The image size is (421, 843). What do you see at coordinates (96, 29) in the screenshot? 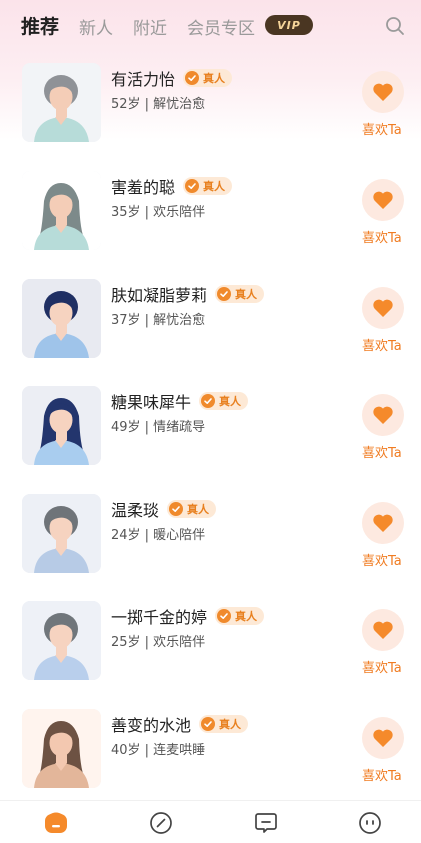
I see `tab-label-newcomers: 新人` at bounding box center [96, 29].